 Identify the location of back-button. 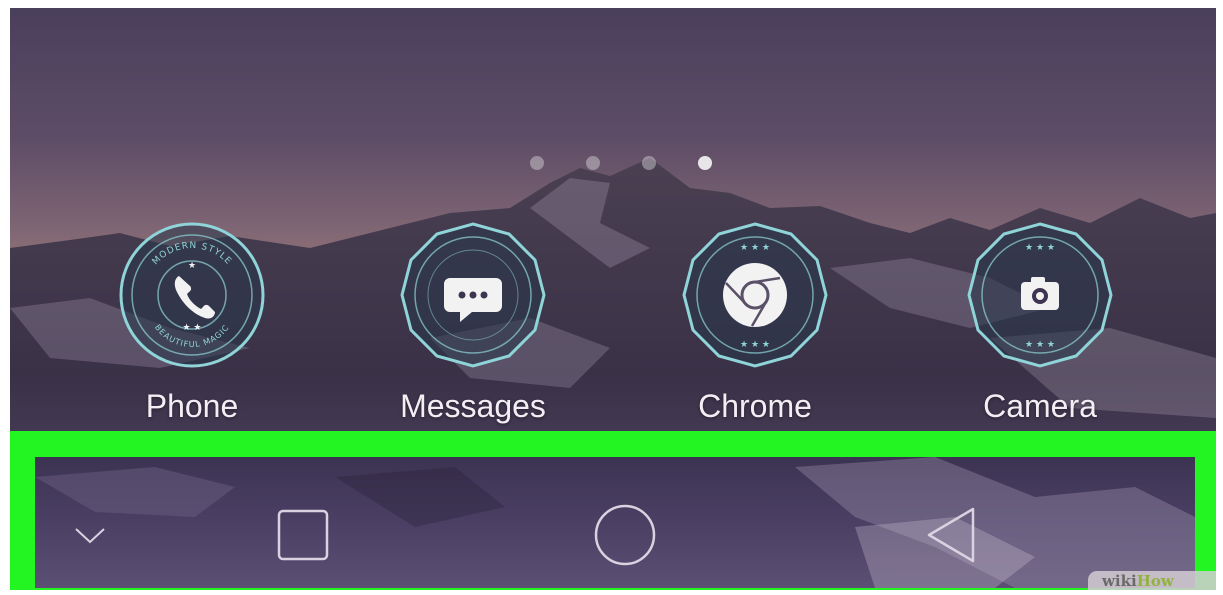
(951, 535).